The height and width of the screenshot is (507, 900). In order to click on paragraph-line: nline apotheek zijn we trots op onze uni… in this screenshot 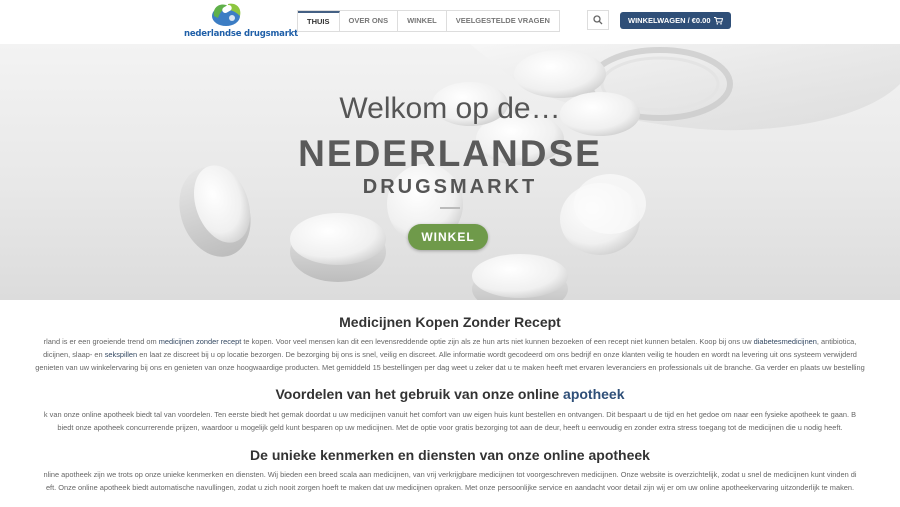, I will do `click(450, 474)`.